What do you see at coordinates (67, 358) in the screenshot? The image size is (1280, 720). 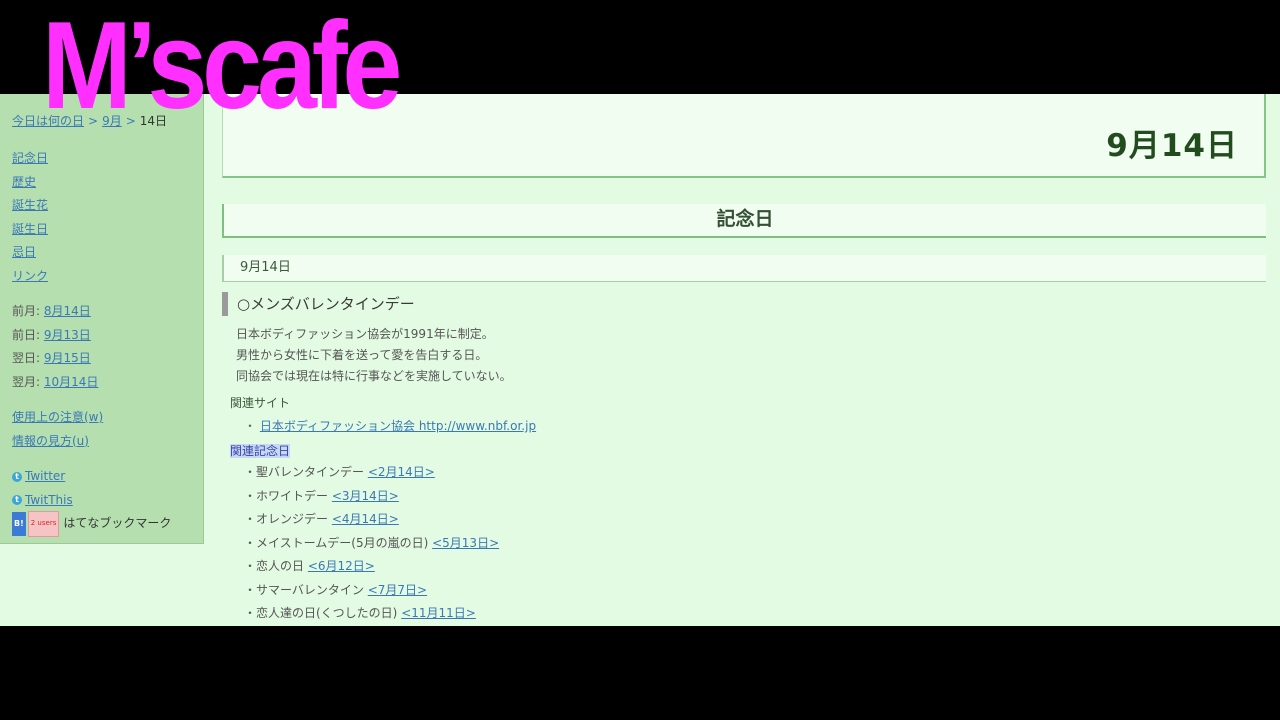 I see `next-day-link: 9月15日` at bounding box center [67, 358].